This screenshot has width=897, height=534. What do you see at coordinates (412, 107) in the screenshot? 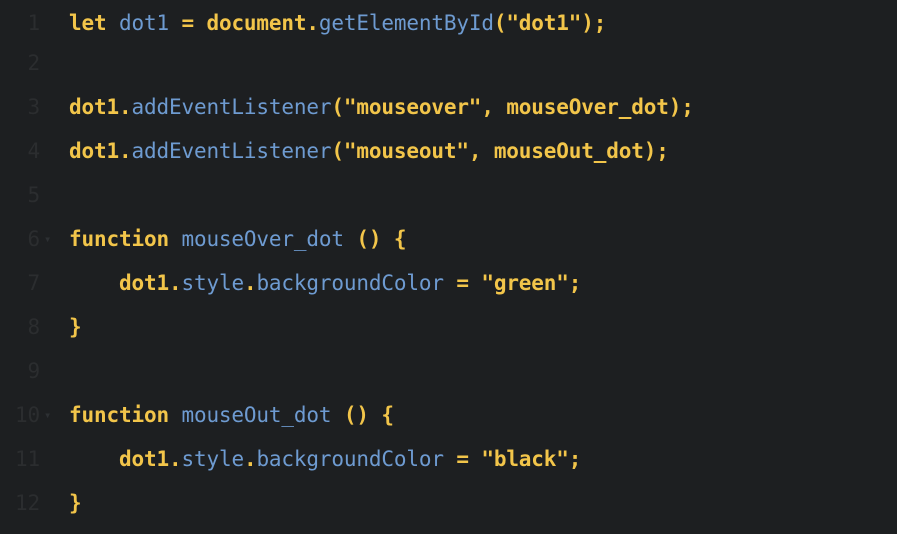
I see `code-token: "mouseover"` at bounding box center [412, 107].